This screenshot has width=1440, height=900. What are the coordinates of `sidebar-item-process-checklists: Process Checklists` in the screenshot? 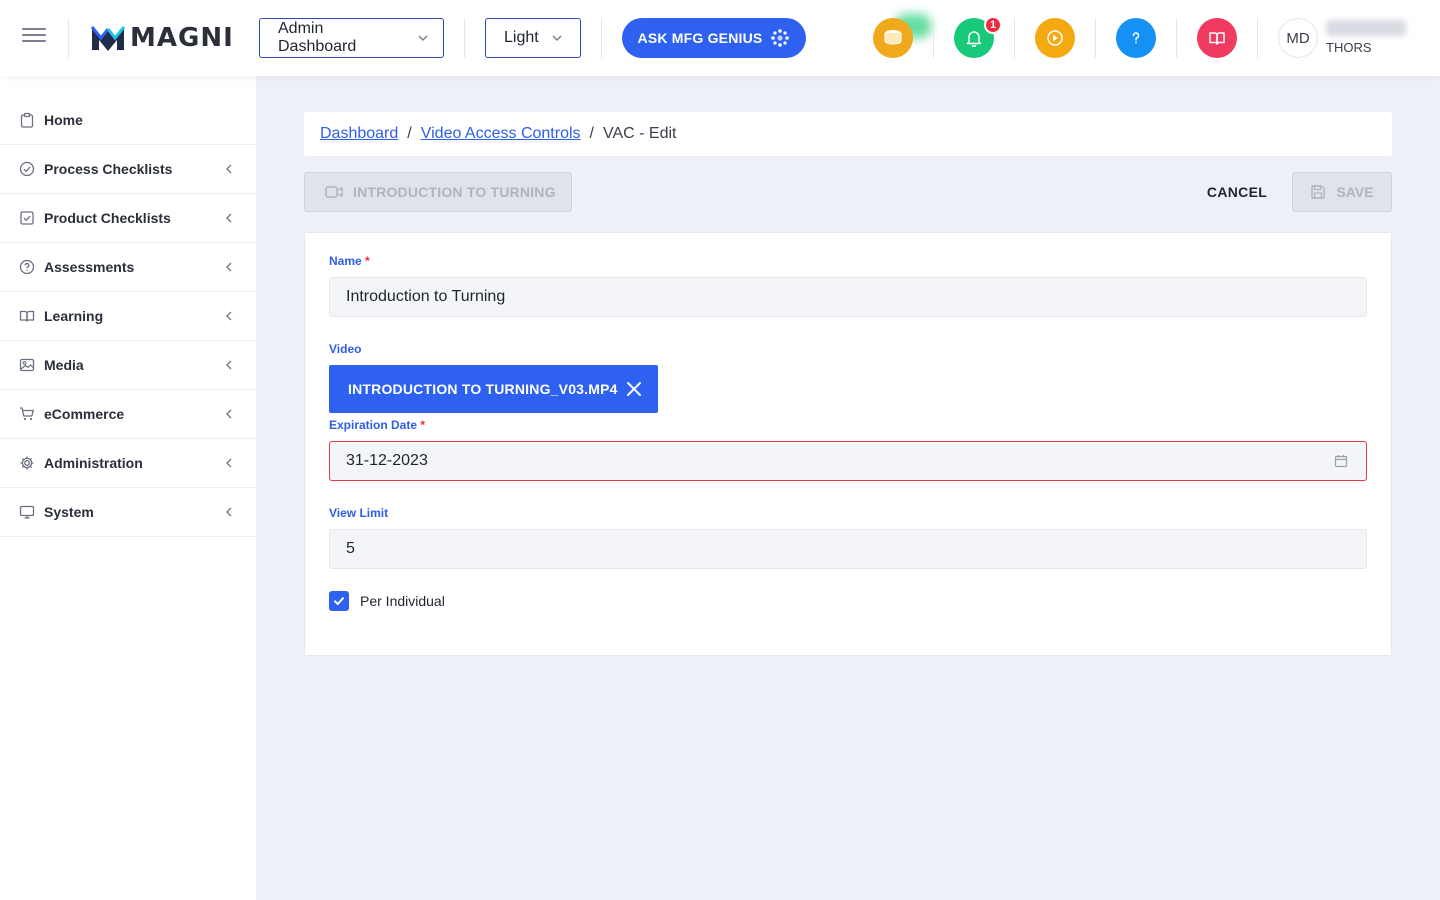 It's located at (128, 169).